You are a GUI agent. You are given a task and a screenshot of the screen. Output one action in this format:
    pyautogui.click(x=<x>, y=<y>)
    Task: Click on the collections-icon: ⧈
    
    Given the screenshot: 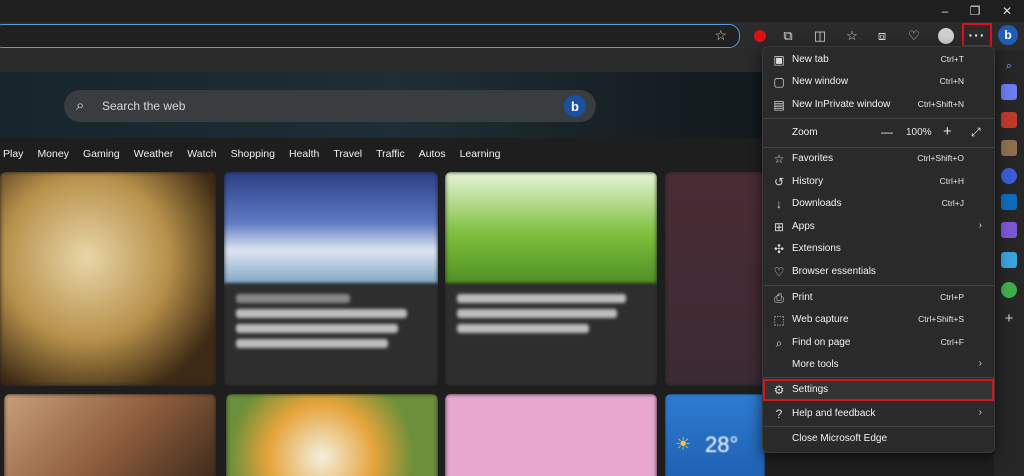 What is the action you would take?
    pyautogui.click(x=882, y=36)
    